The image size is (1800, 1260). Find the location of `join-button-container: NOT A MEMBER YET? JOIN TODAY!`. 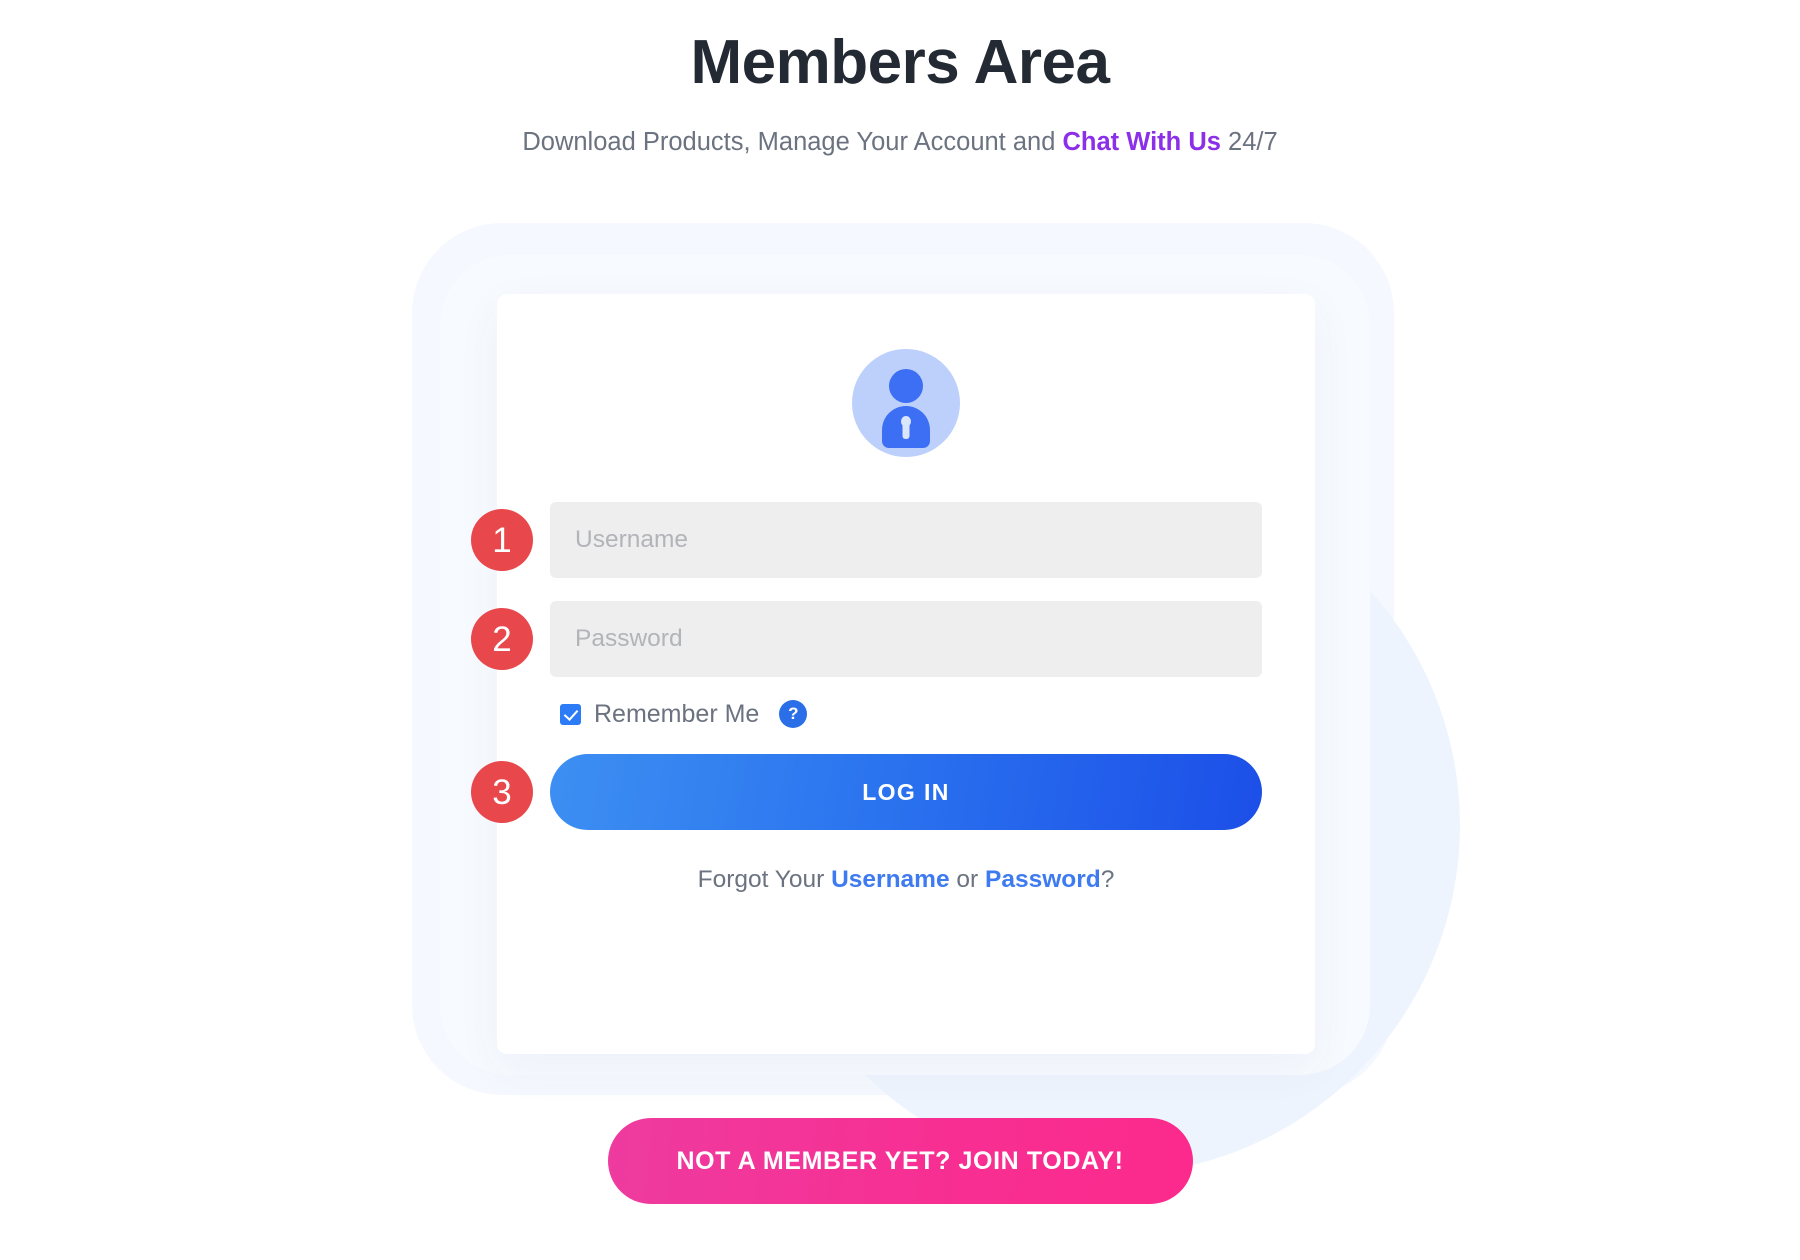

join-button-container: NOT A MEMBER YET? JOIN TODAY! is located at coordinates (900, 1161).